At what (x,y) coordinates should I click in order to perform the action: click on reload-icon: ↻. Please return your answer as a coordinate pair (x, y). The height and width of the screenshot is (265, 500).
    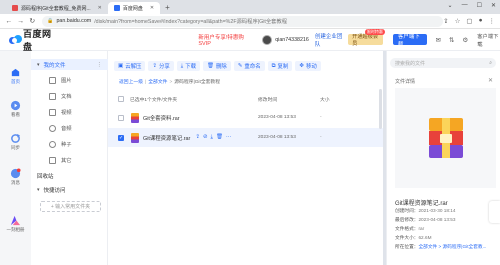
    Looking at the image, I should click on (32, 21).